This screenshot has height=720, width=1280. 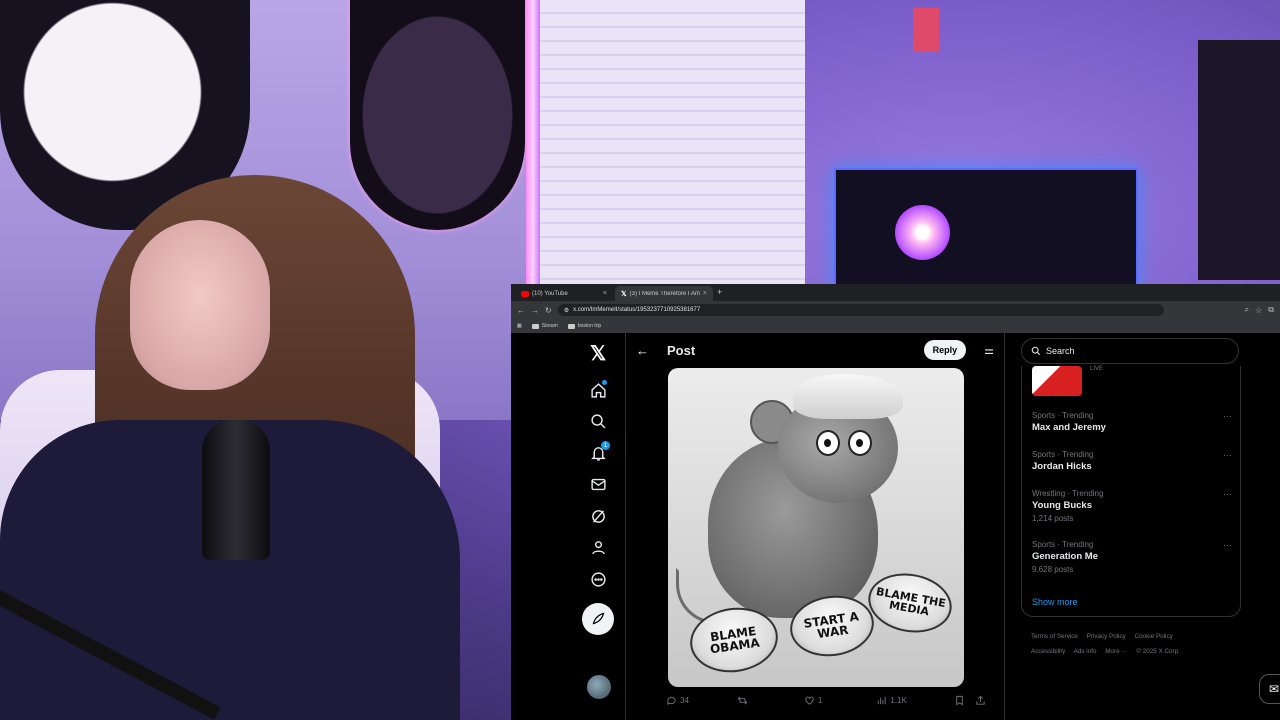 I want to click on cookie-link: Cookie Policy, so click(x=1154, y=636).